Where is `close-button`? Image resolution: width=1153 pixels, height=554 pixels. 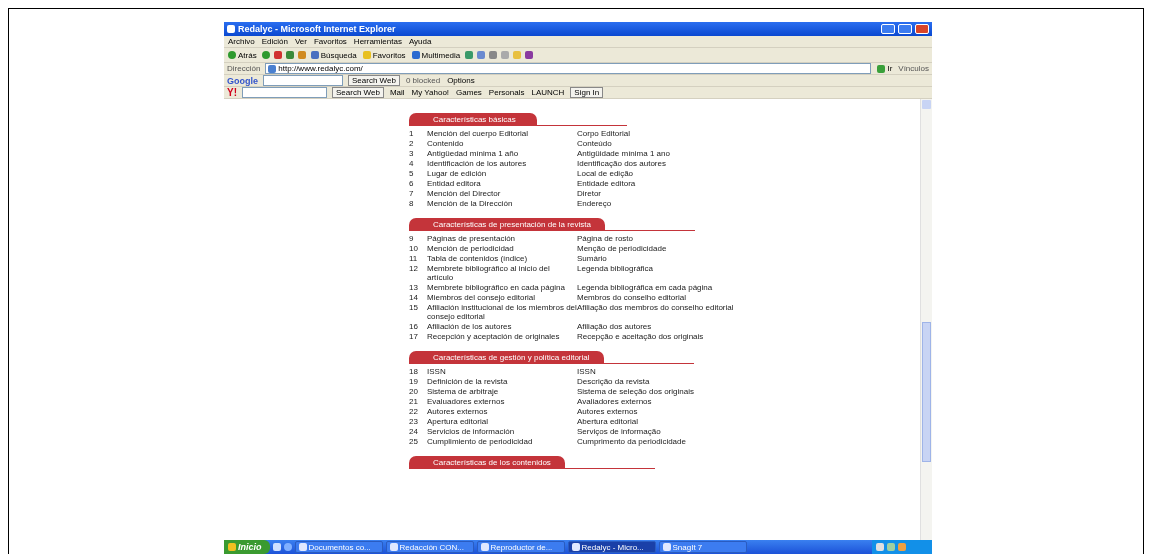 close-button is located at coordinates (922, 29).